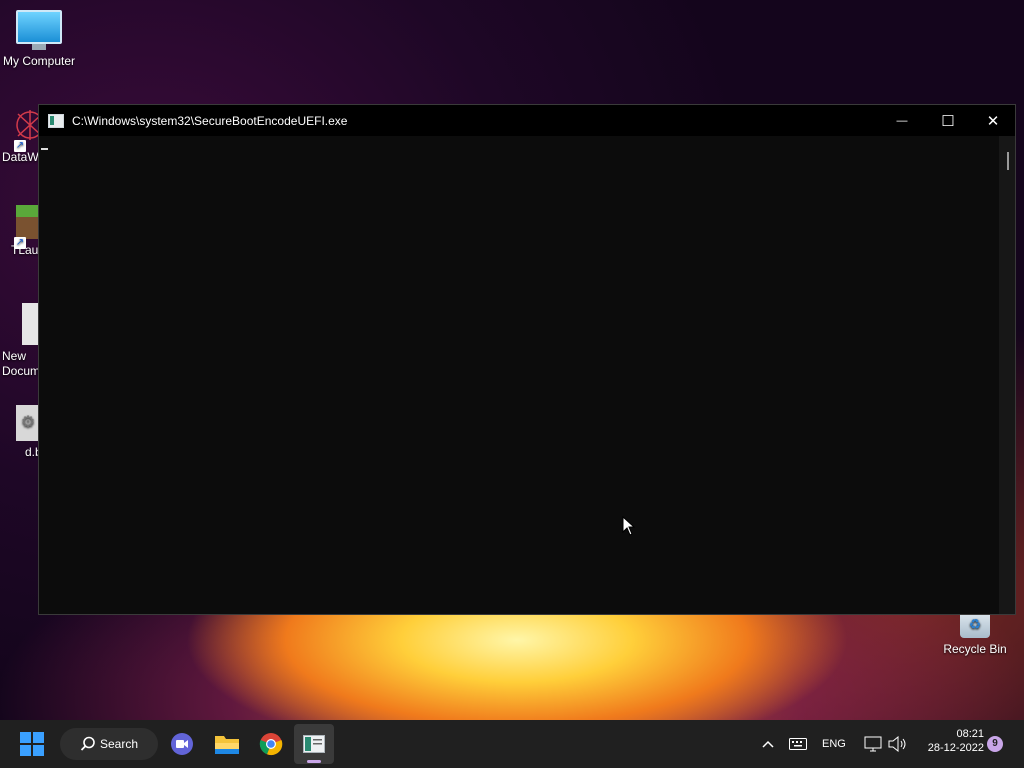 The image size is (1024, 768). I want to click on clock: 08:21 28-12-2022, so click(949, 741).